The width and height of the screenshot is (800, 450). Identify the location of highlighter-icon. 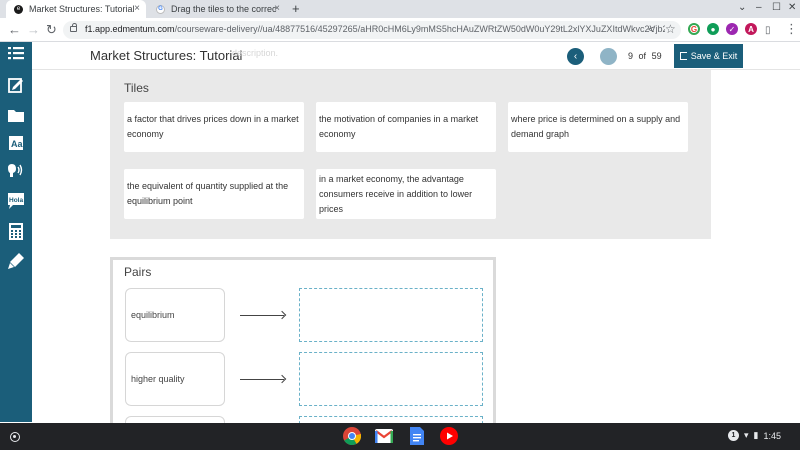
(16, 261).